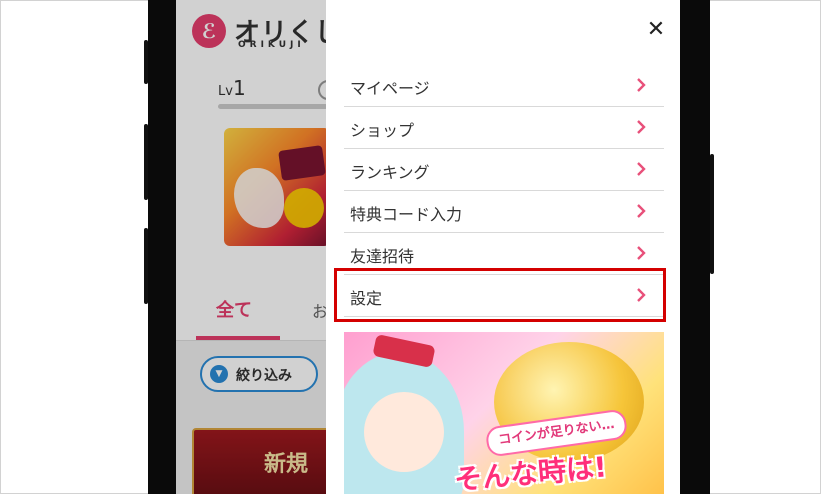 This screenshot has height=494, width=821. What do you see at coordinates (382, 130) in the screenshot?
I see `menu-item-label: ショップ` at bounding box center [382, 130].